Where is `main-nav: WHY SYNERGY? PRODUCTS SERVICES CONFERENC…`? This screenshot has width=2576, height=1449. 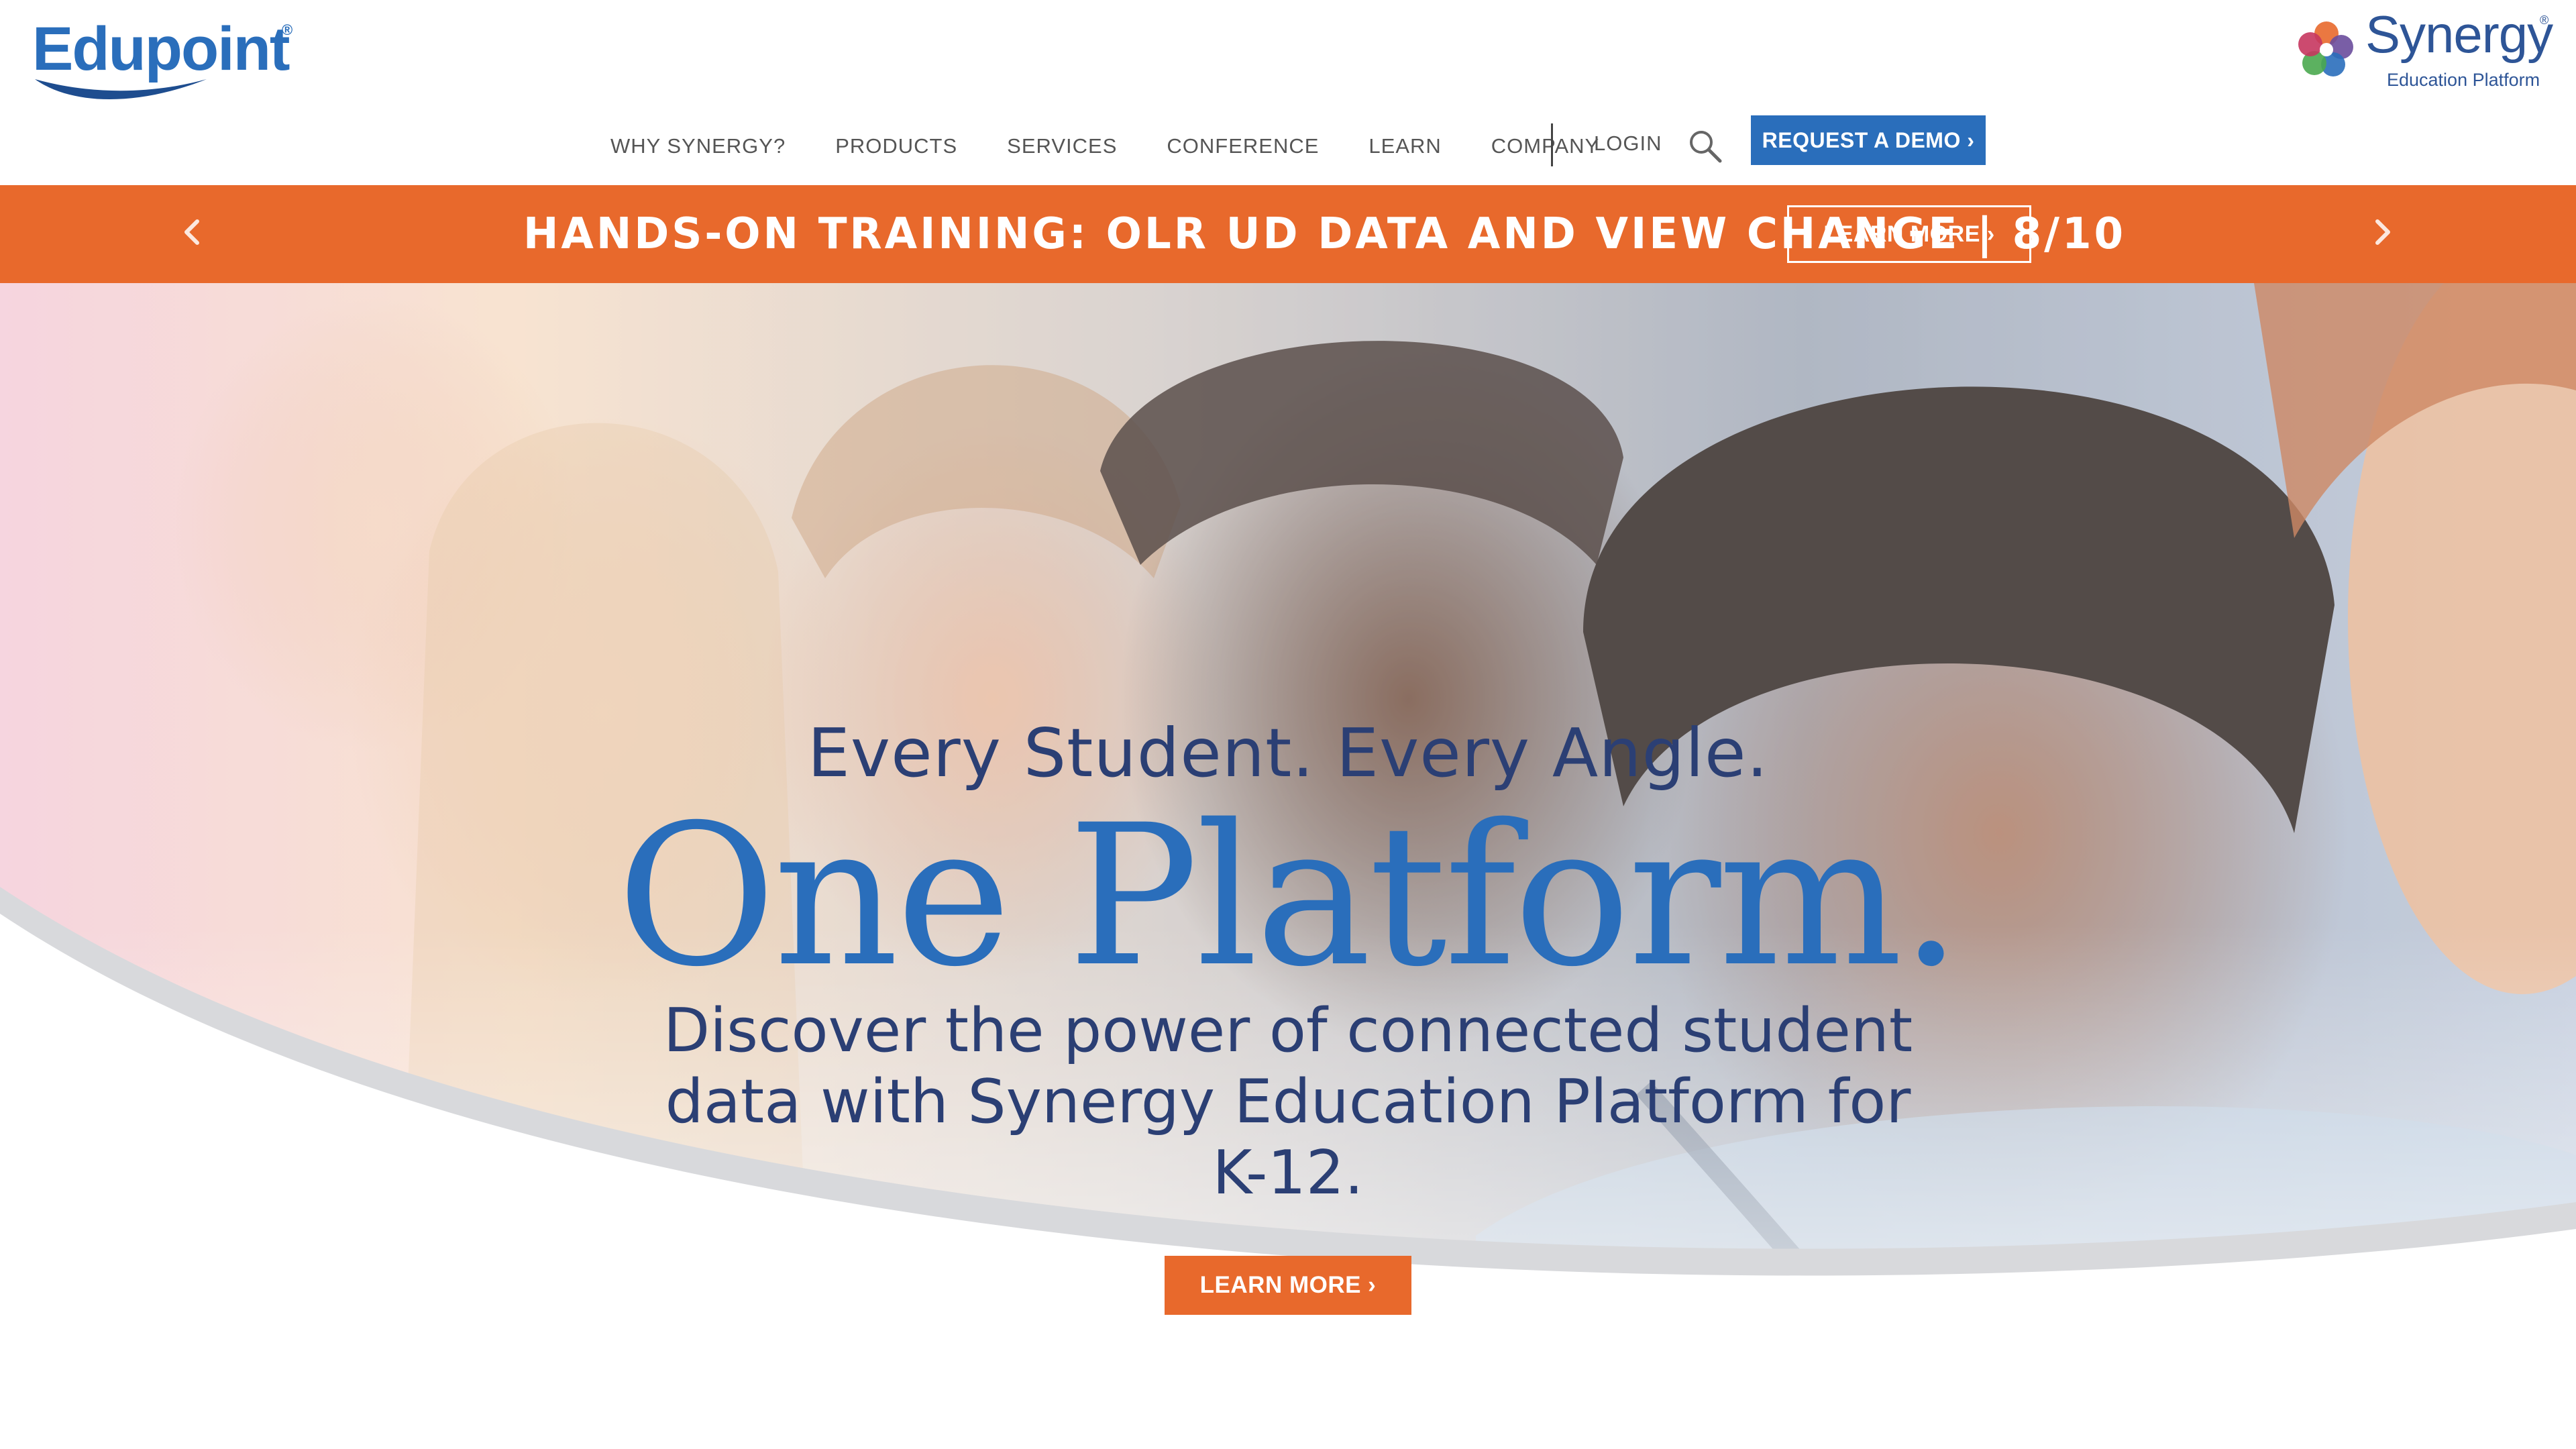
main-nav: WHY SYNERGY? PRODUCTS SERVICES CONFERENC… is located at coordinates (1129, 146).